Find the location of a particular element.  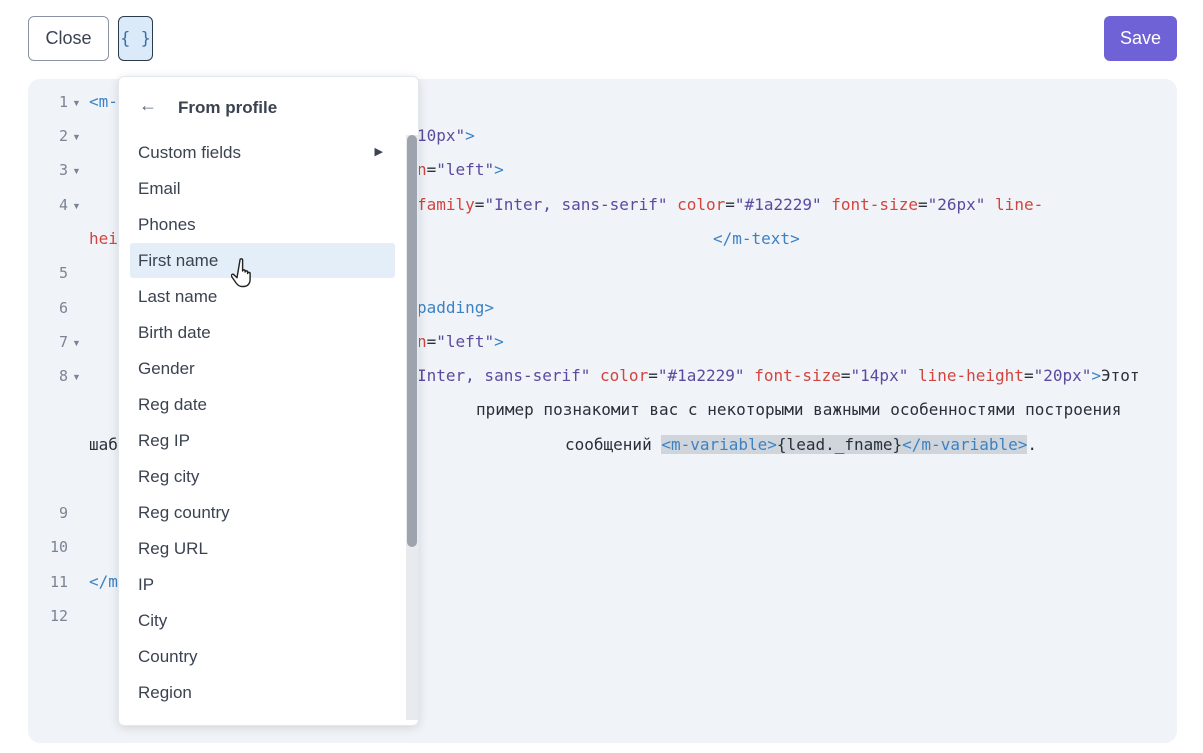

menu-item-gender: Gender is located at coordinates (262, 368).